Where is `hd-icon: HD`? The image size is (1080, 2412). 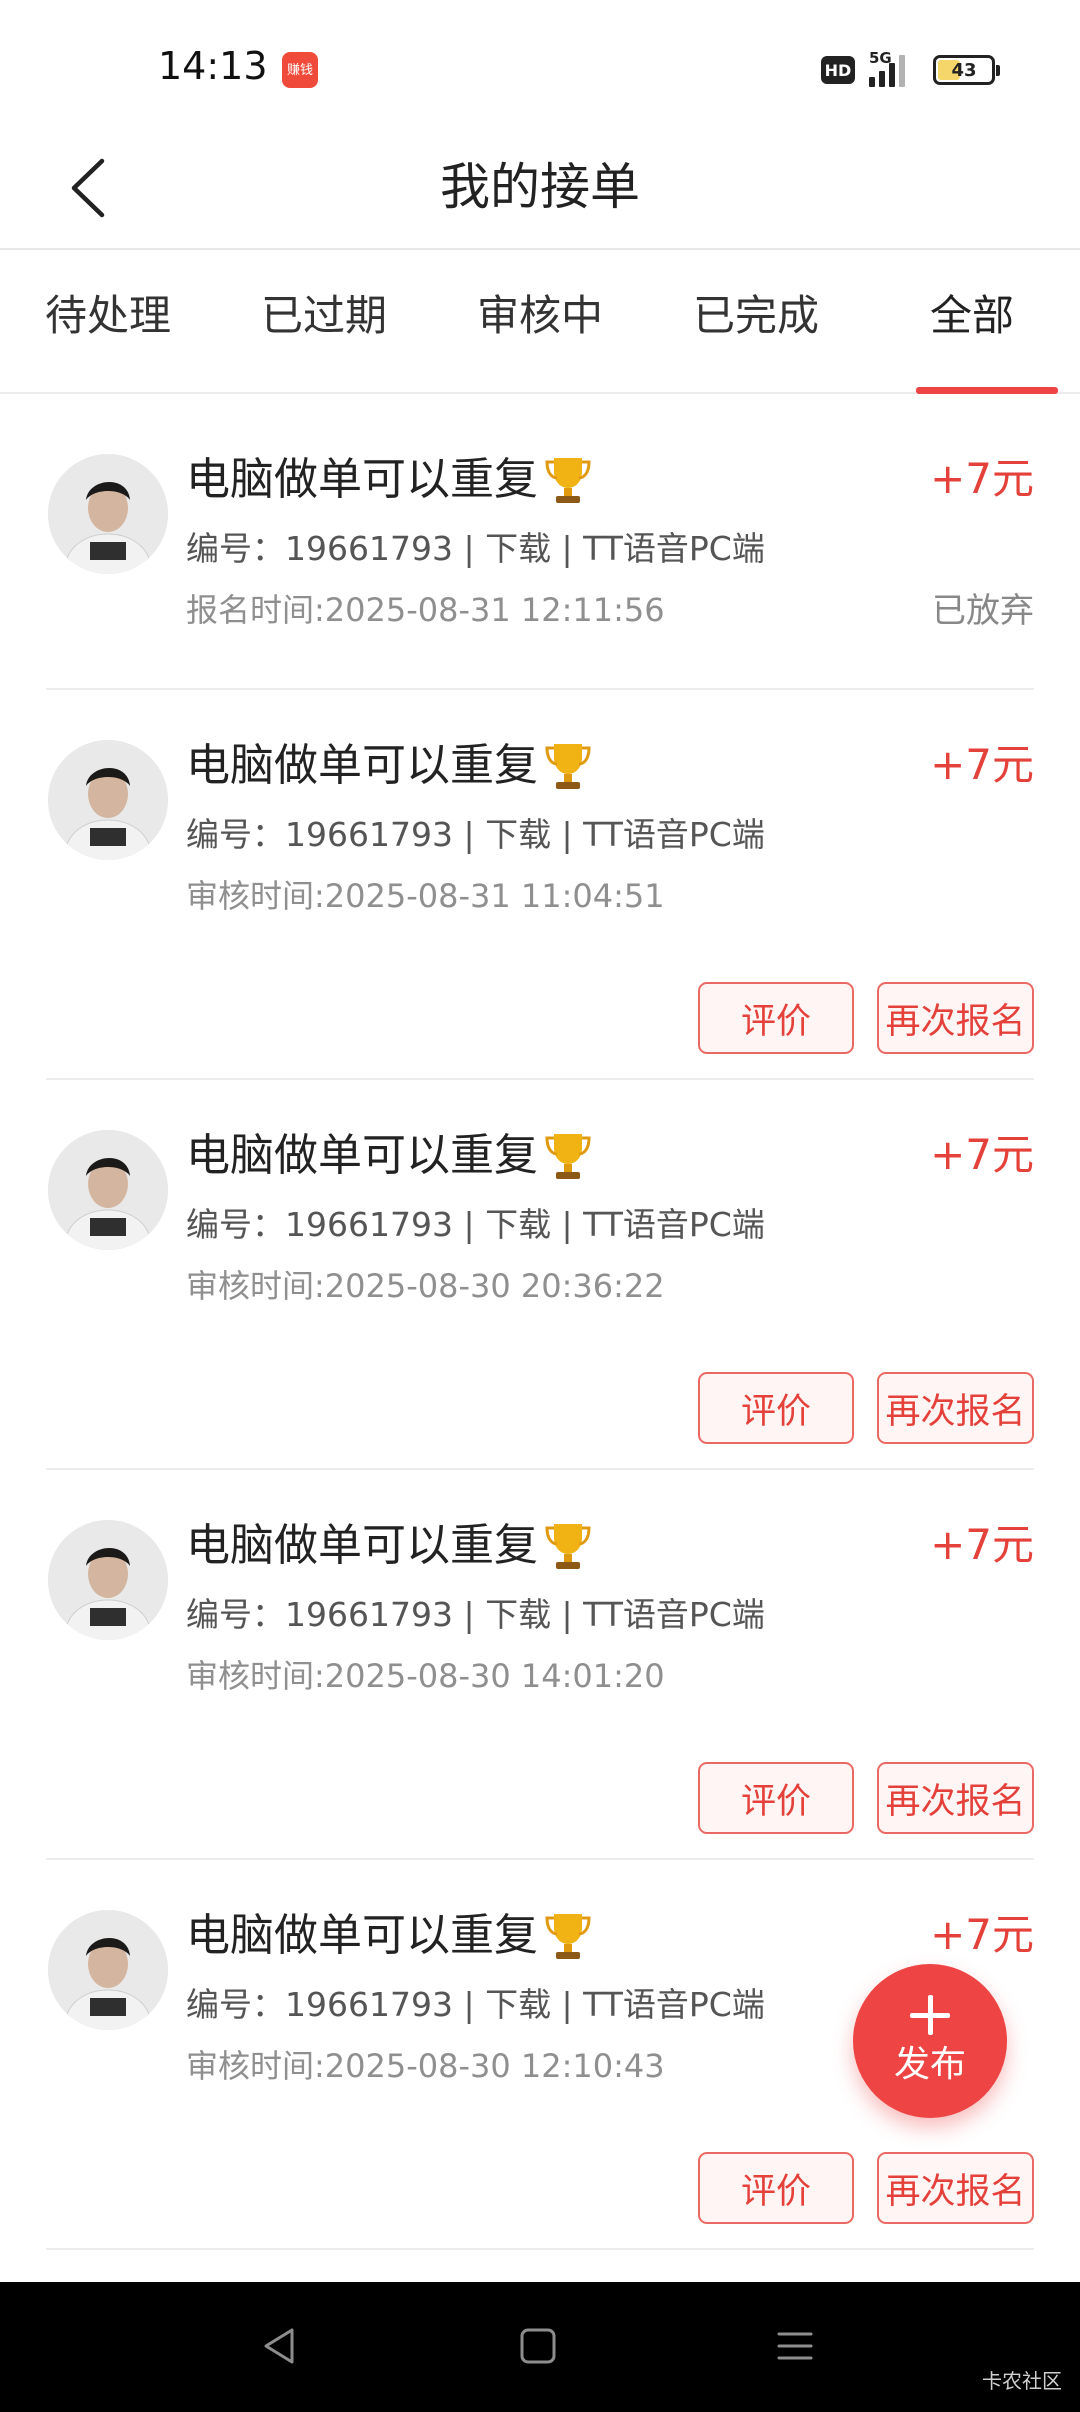 hd-icon: HD is located at coordinates (838, 70).